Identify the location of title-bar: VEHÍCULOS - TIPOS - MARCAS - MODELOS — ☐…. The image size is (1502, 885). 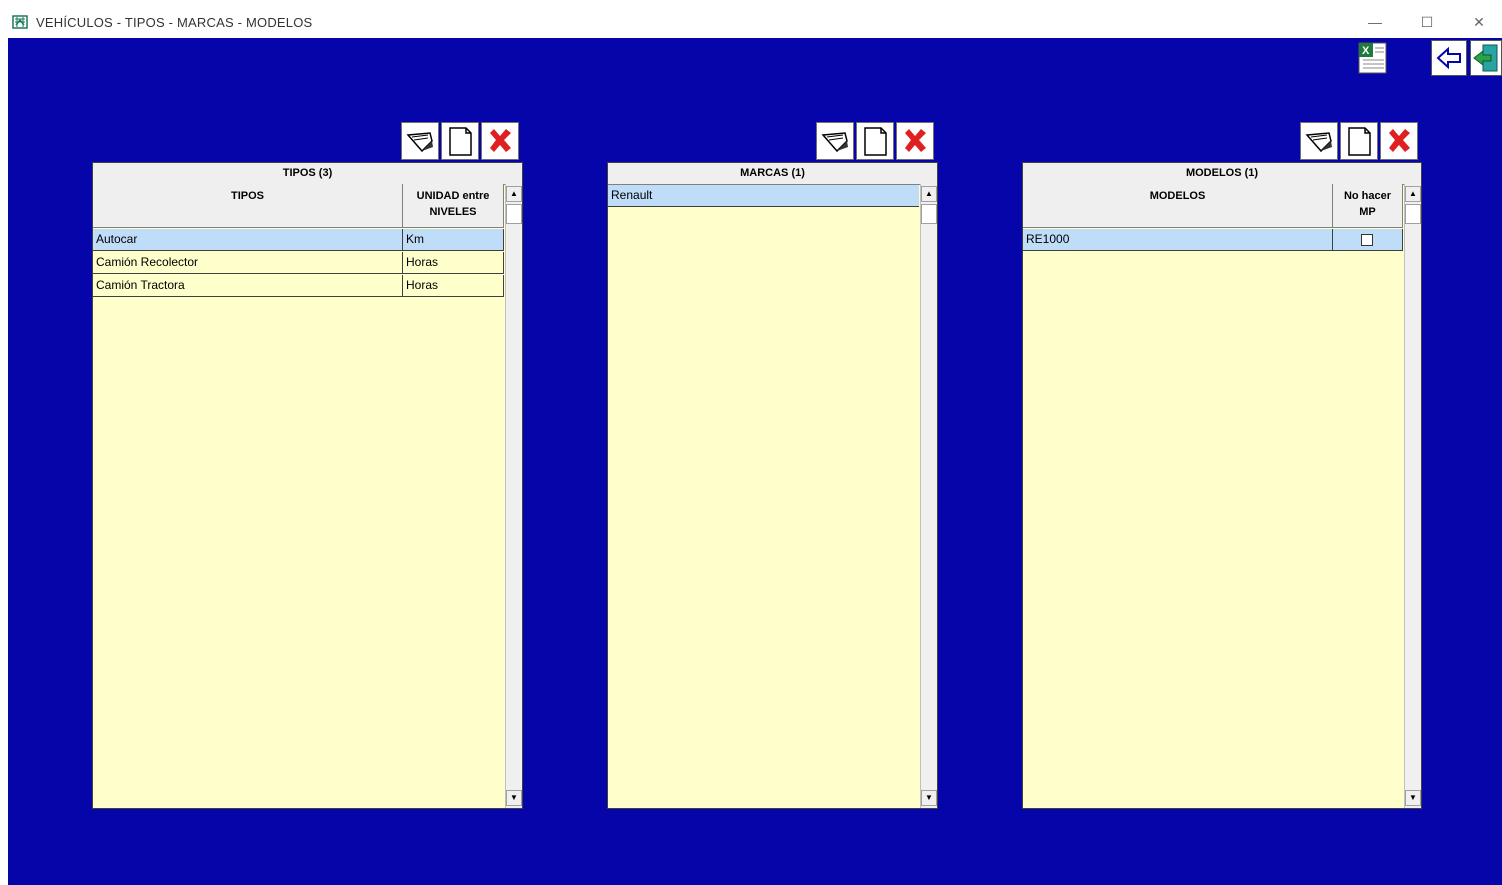
(751, 19).